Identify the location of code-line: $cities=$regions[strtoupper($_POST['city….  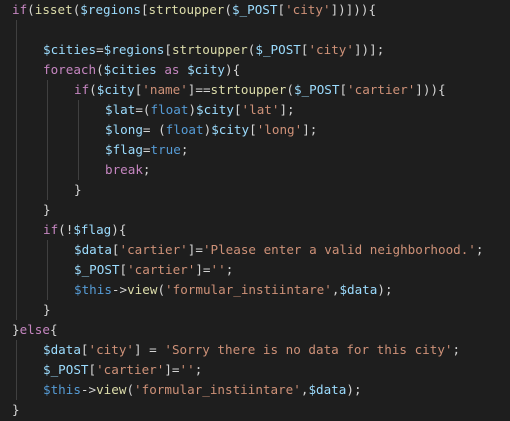
(261, 50).